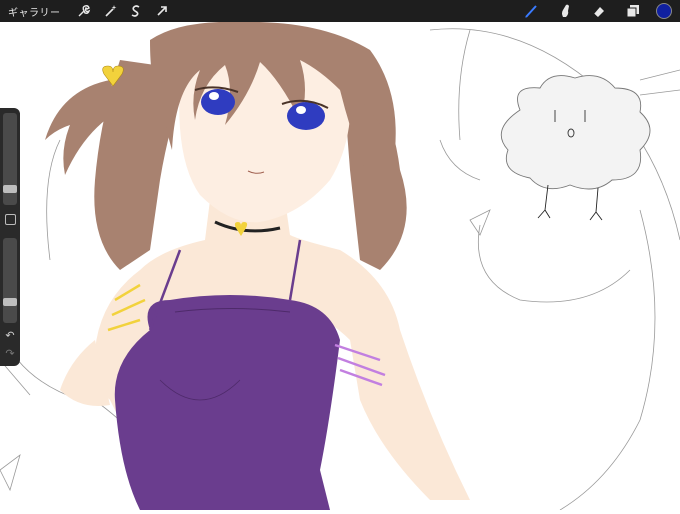 The image size is (680, 514). What do you see at coordinates (10, 335) in the screenshot?
I see `undo-icon: ↶` at bounding box center [10, 335].